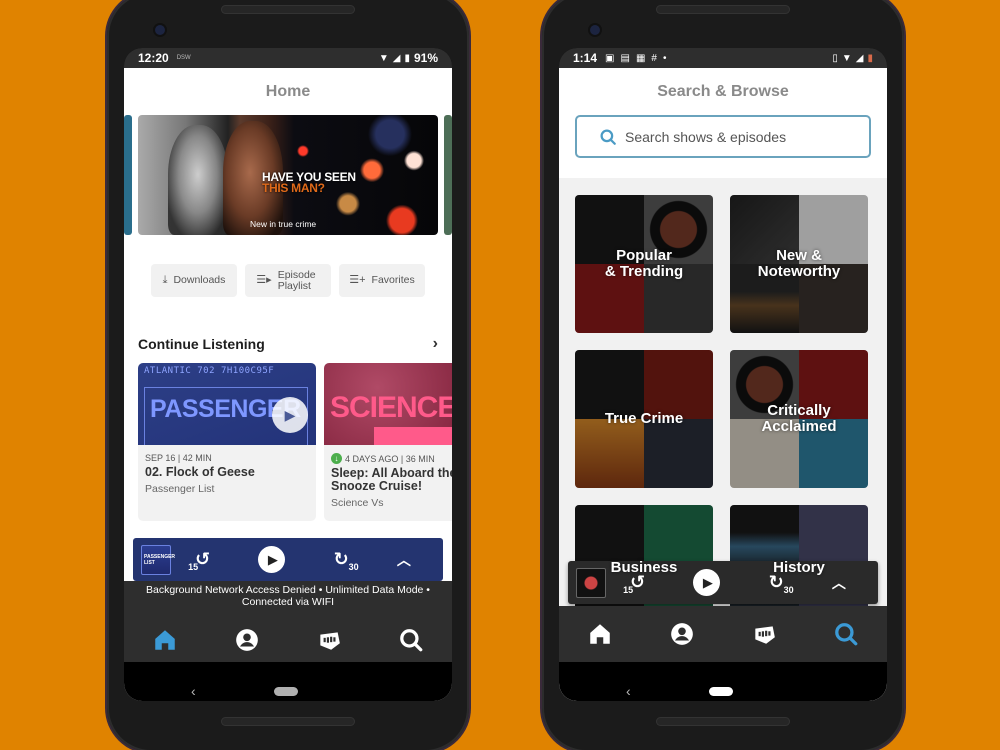 This screenshot has width=1000, height=750. What do you see at coordinates (723, 58) in the screenshot?
I see `status-bar: 1:14 ▣ ▤ ▦ # • ▯ ▼ ◢ ▮` at bounding box center [723, 58].